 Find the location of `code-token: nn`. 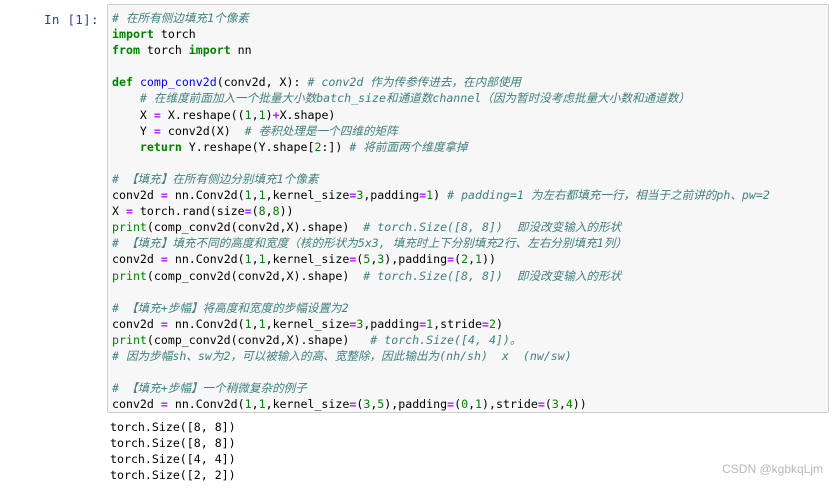

code-token: nn is located at coordinates (241, 50).